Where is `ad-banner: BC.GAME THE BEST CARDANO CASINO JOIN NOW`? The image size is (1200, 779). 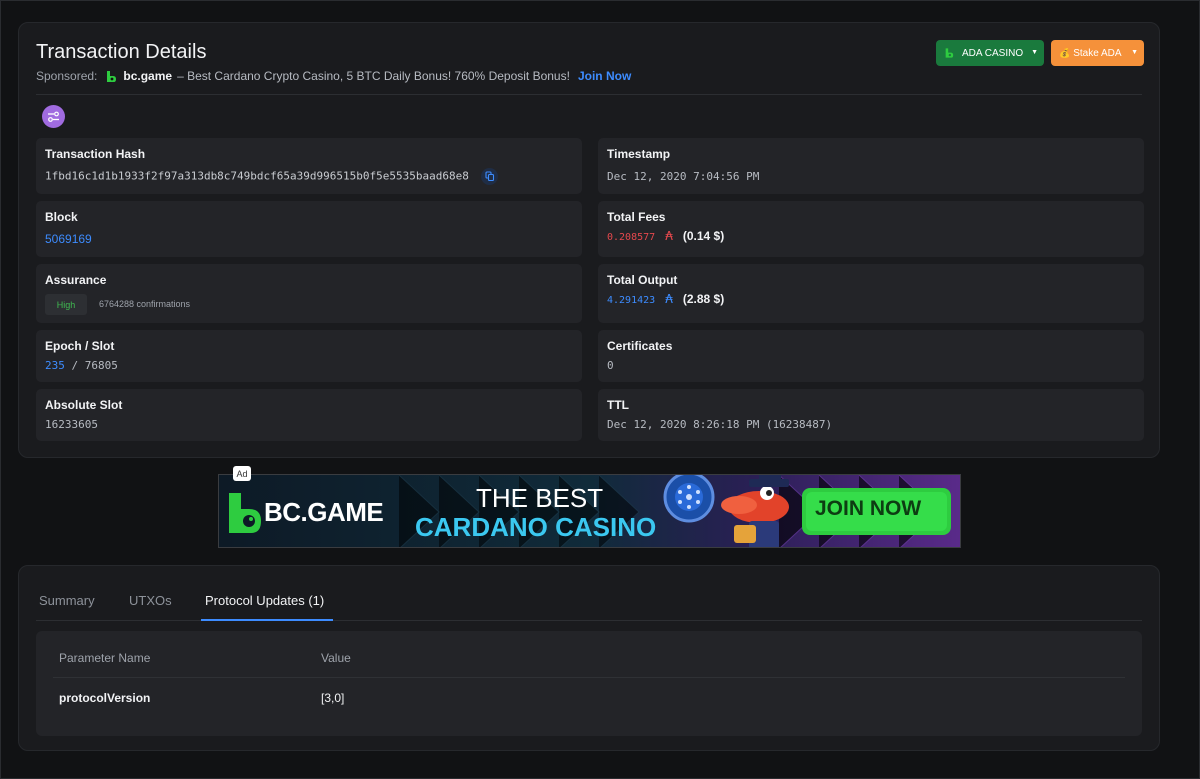
ad-banner: BC.GAME THE BEST CARDANO CASINO JOIN NOW is located at coordinates (589, 511).